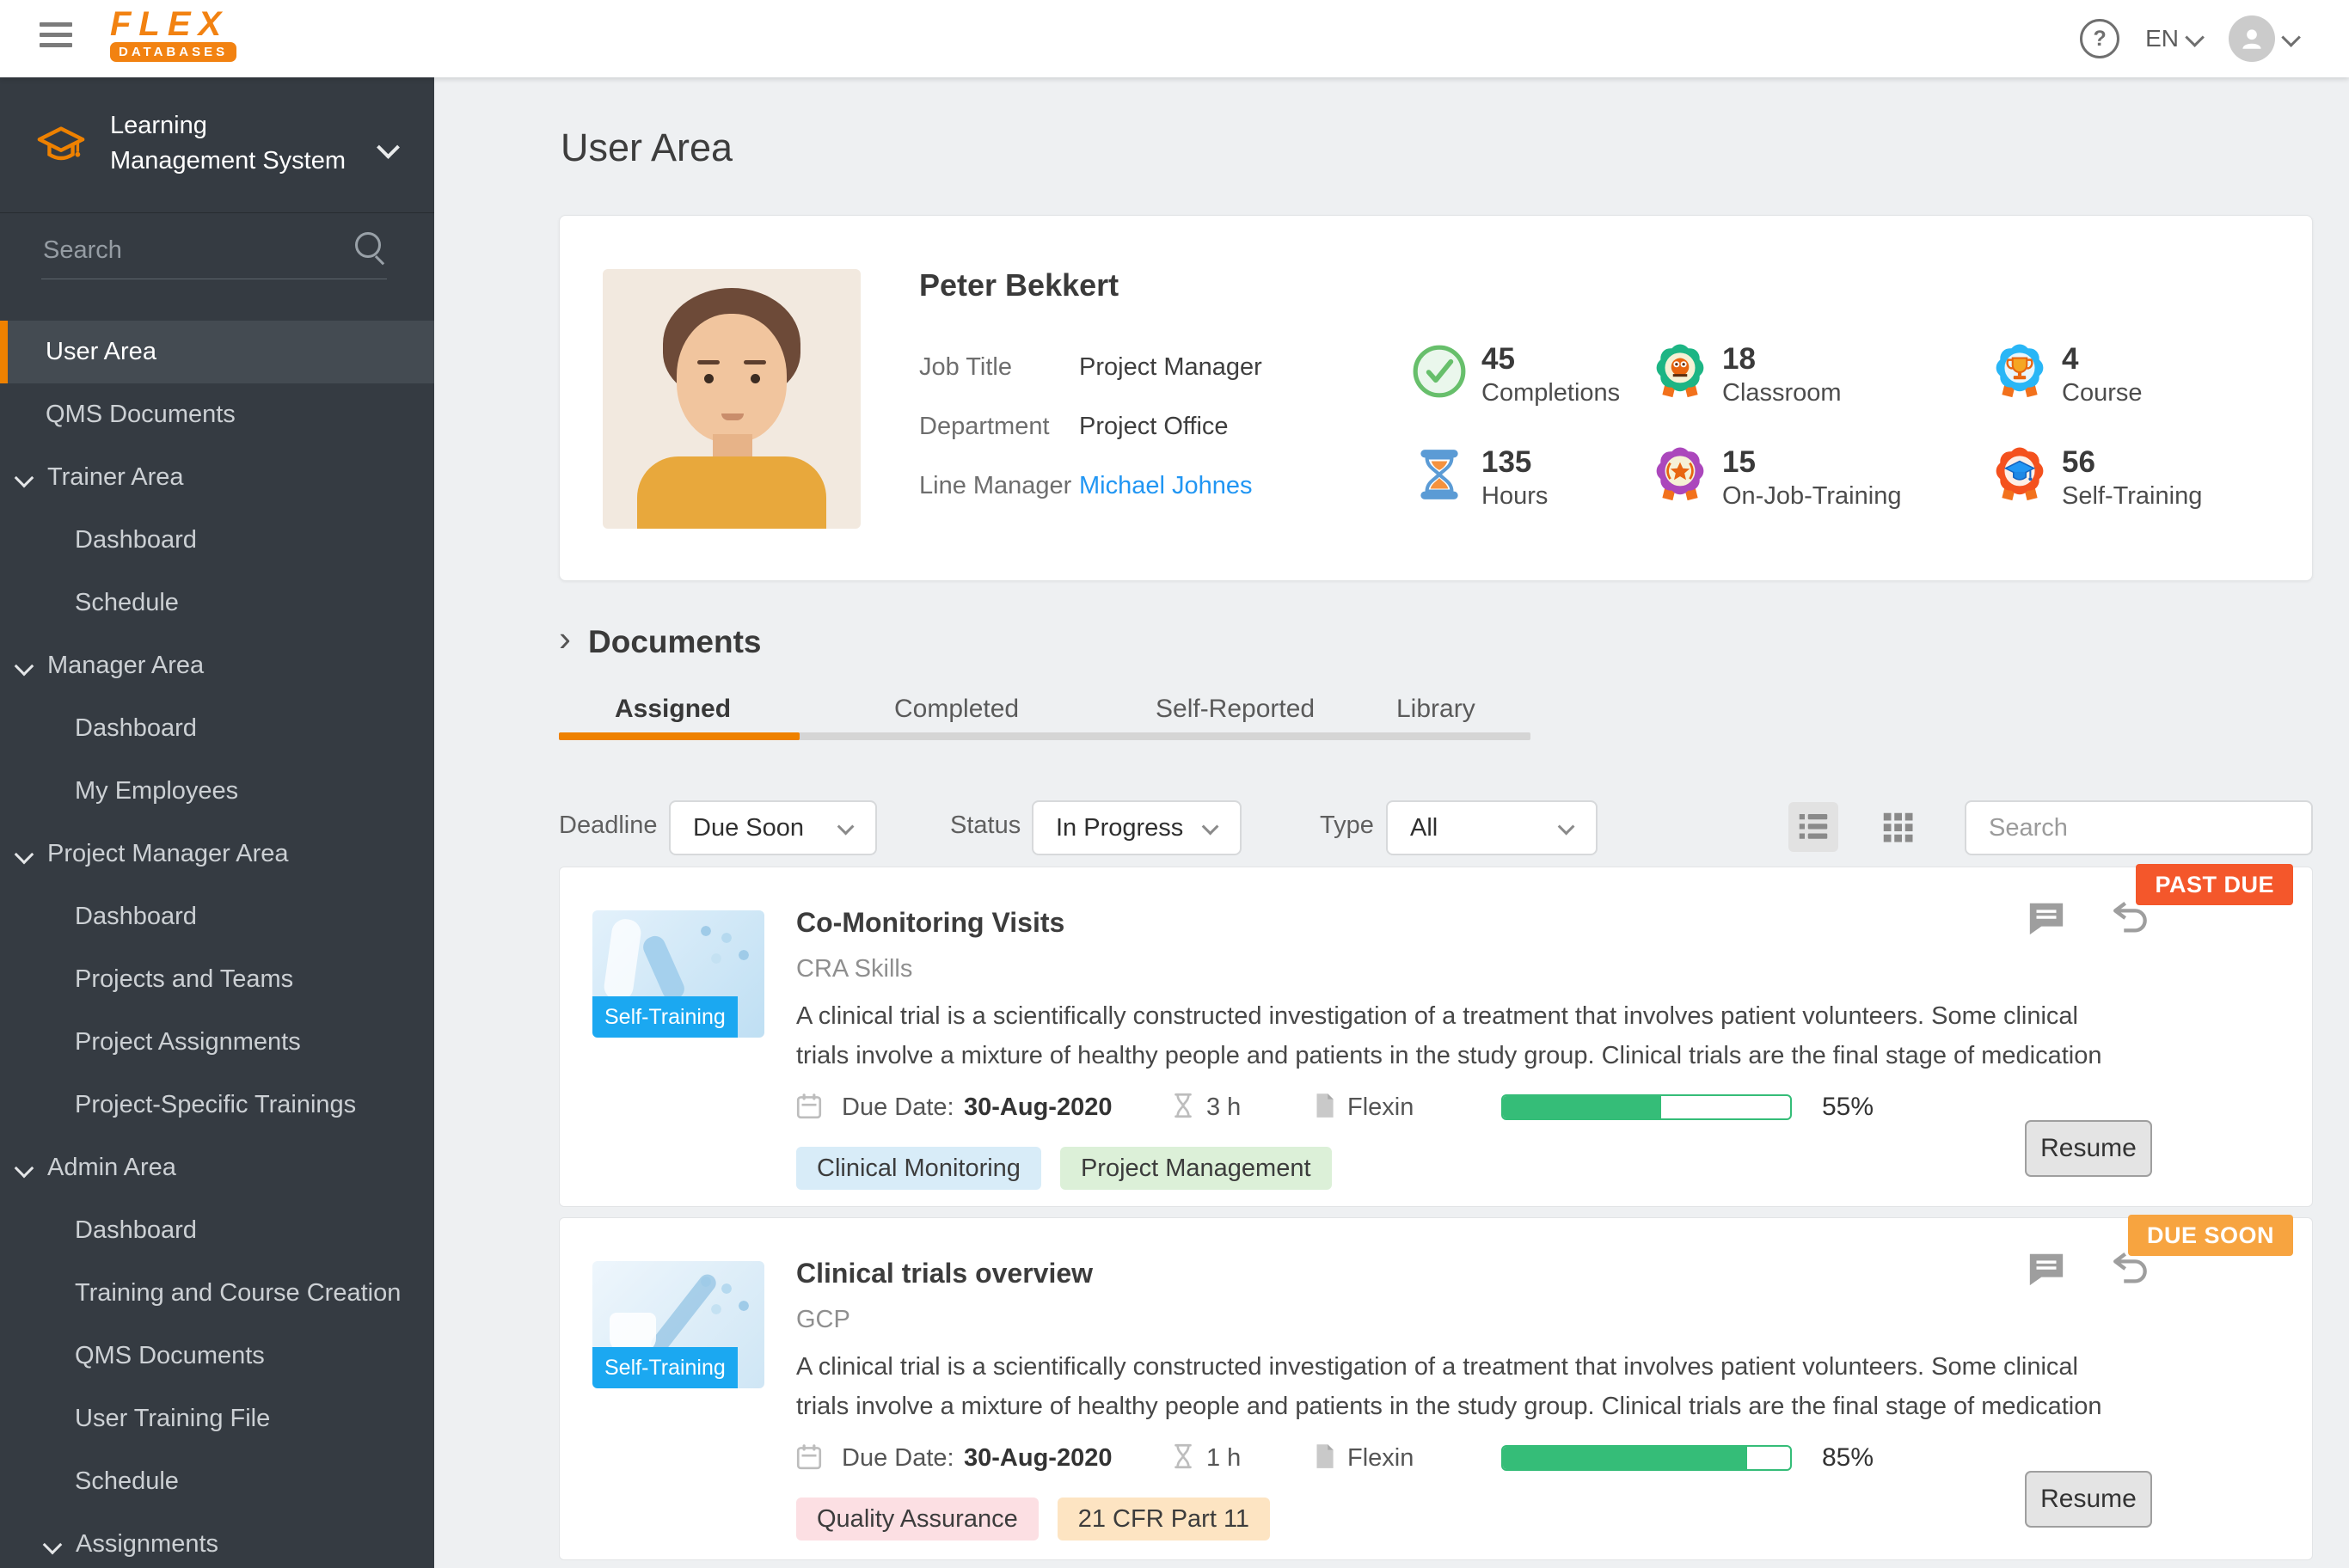 Image resolution: width=2349 pixels, height=1568 pixels. Describe the element at coordinates (217, 854) in the screenshot. I see `sidebar-group-project-manager-area: Project Manager Area` at that location.